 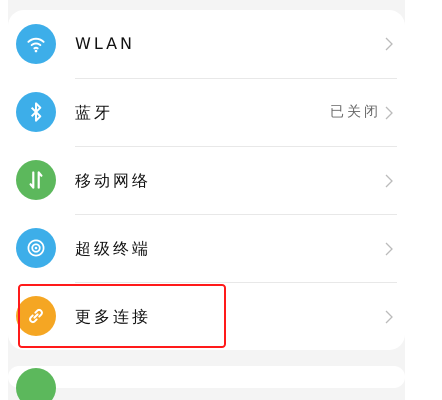 What do you see at coordinates (206, 180) in the screenshot?
I see `settings-row: 移动网络` at bounding box center [206, 180].